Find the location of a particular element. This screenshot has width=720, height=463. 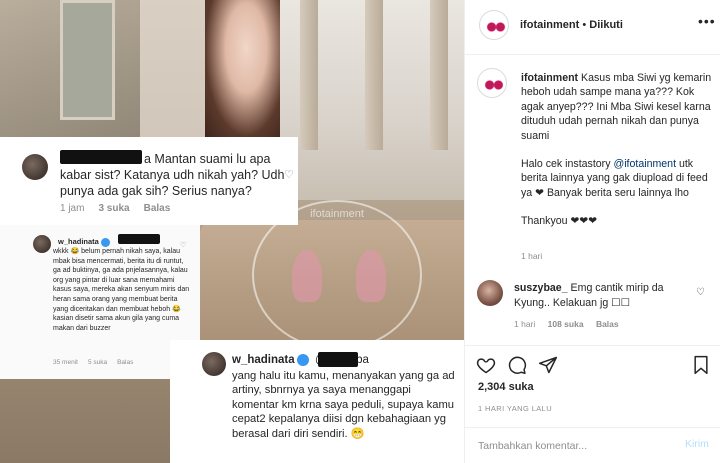

bookmark-icon is located at coordinates (701, 365).